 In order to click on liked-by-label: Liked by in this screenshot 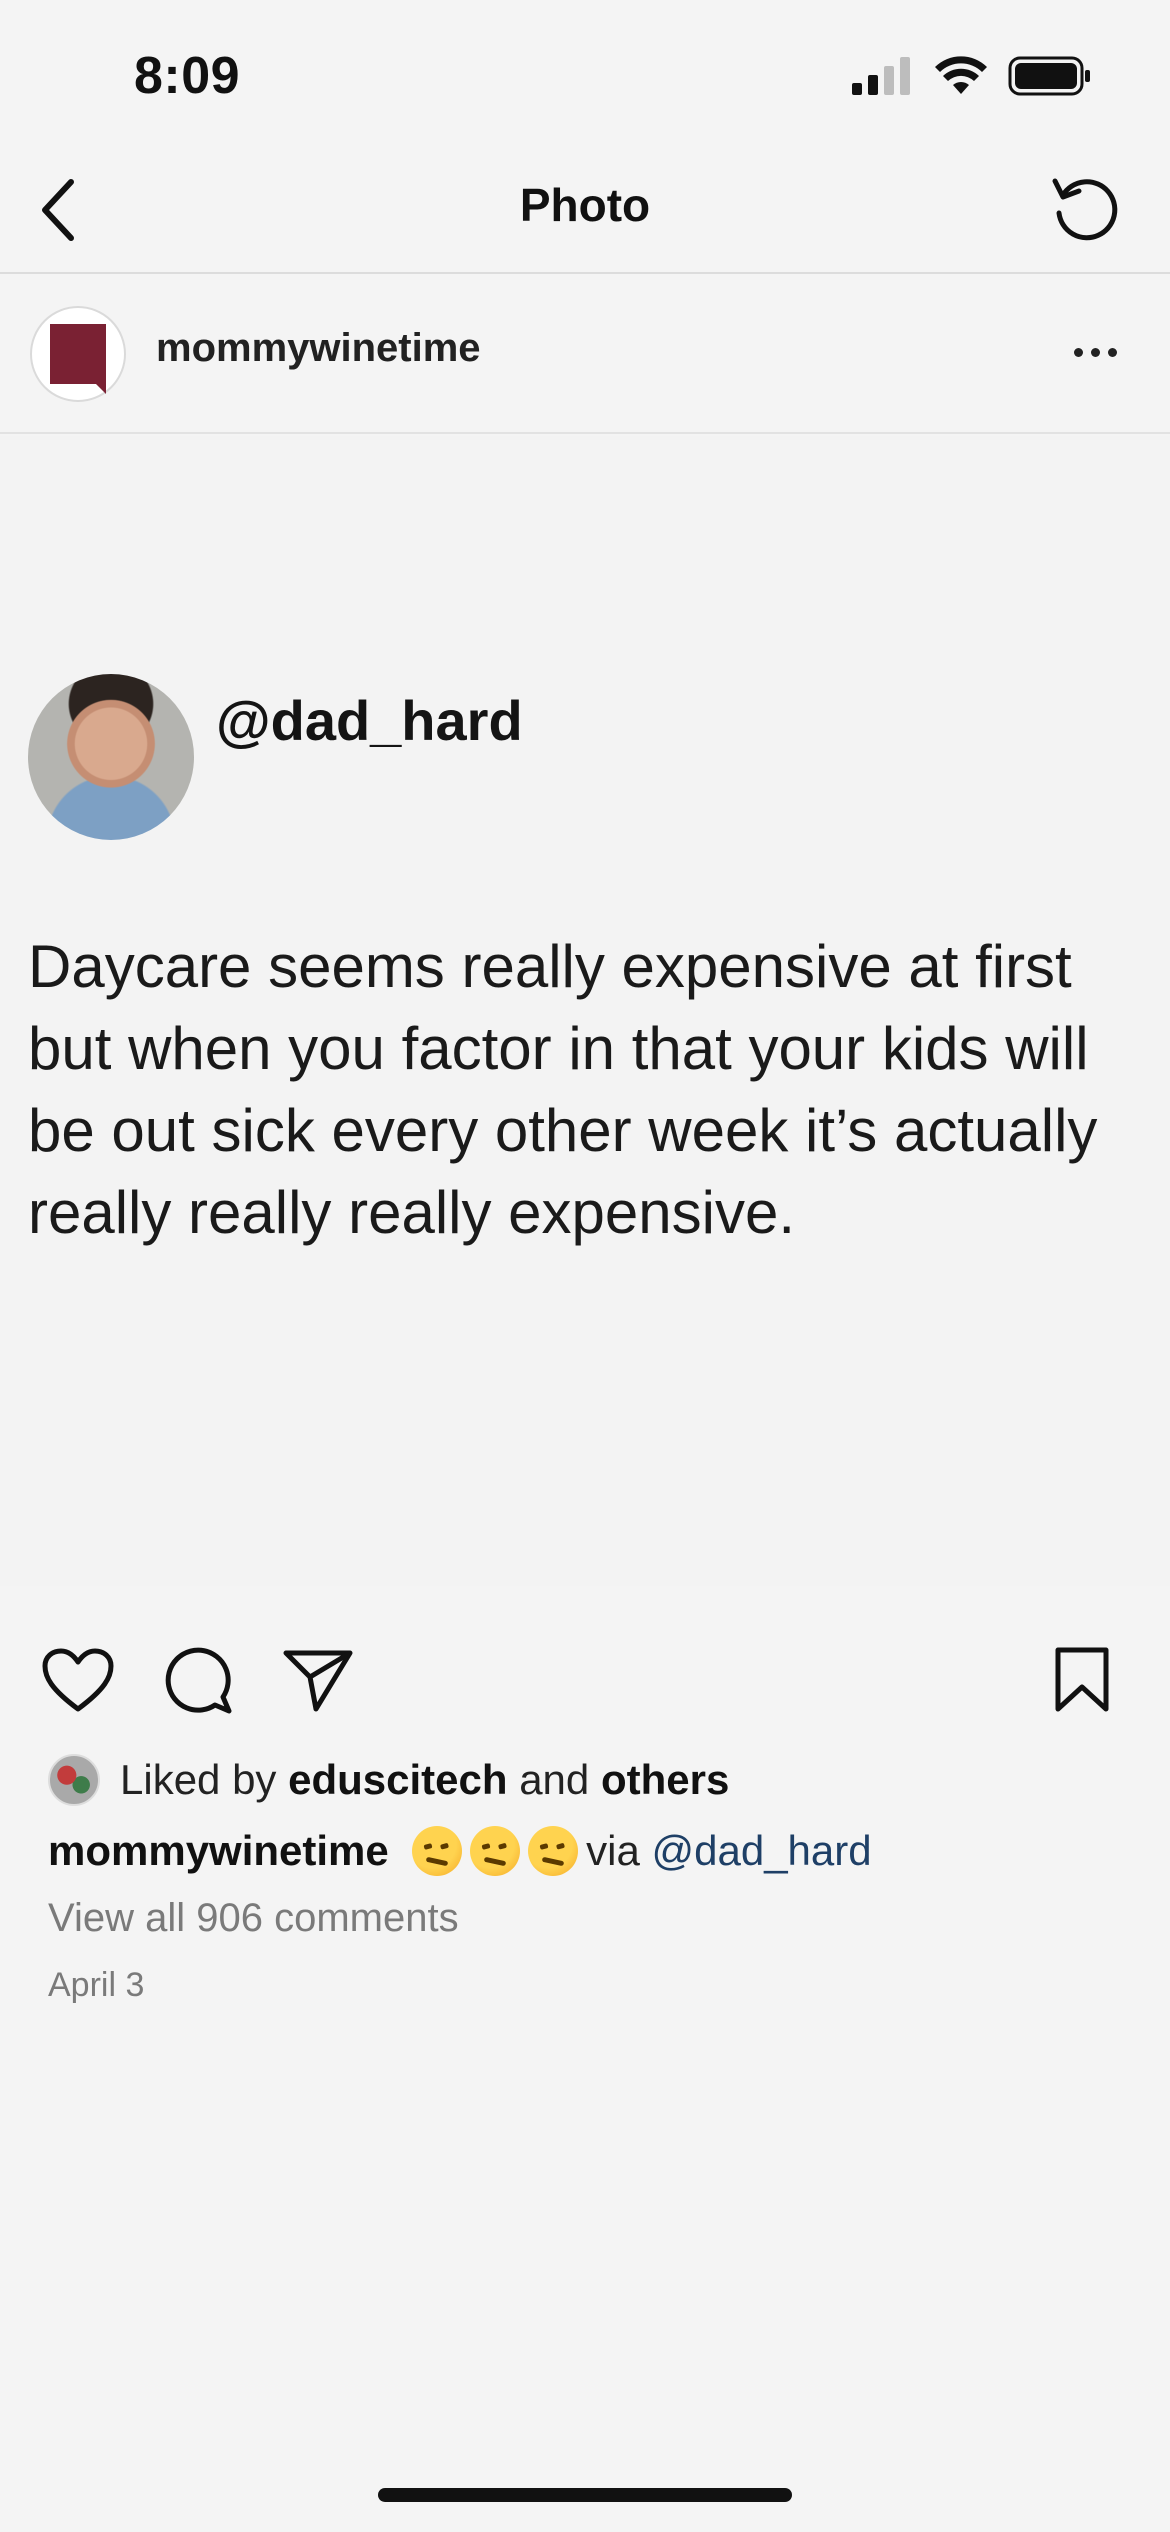, I will do `click(198, 1779)`.